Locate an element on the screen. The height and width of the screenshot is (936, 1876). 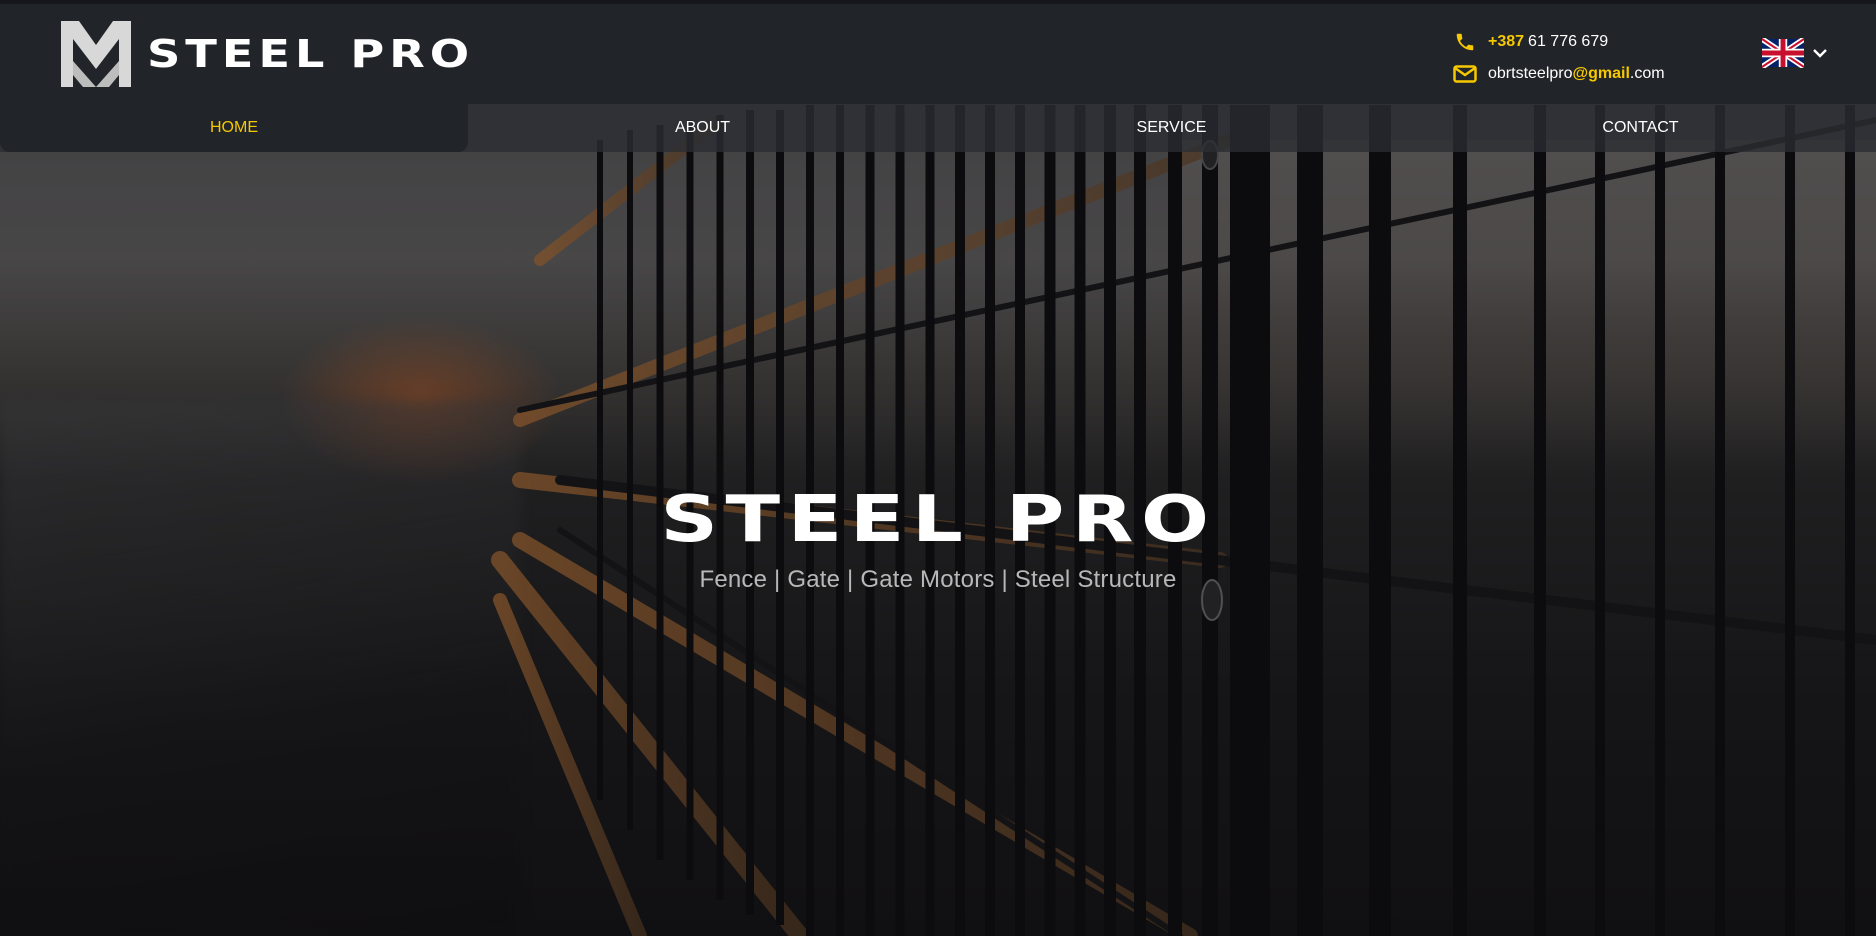
nav-item-home: HOME is located at coordinates (234, 128).